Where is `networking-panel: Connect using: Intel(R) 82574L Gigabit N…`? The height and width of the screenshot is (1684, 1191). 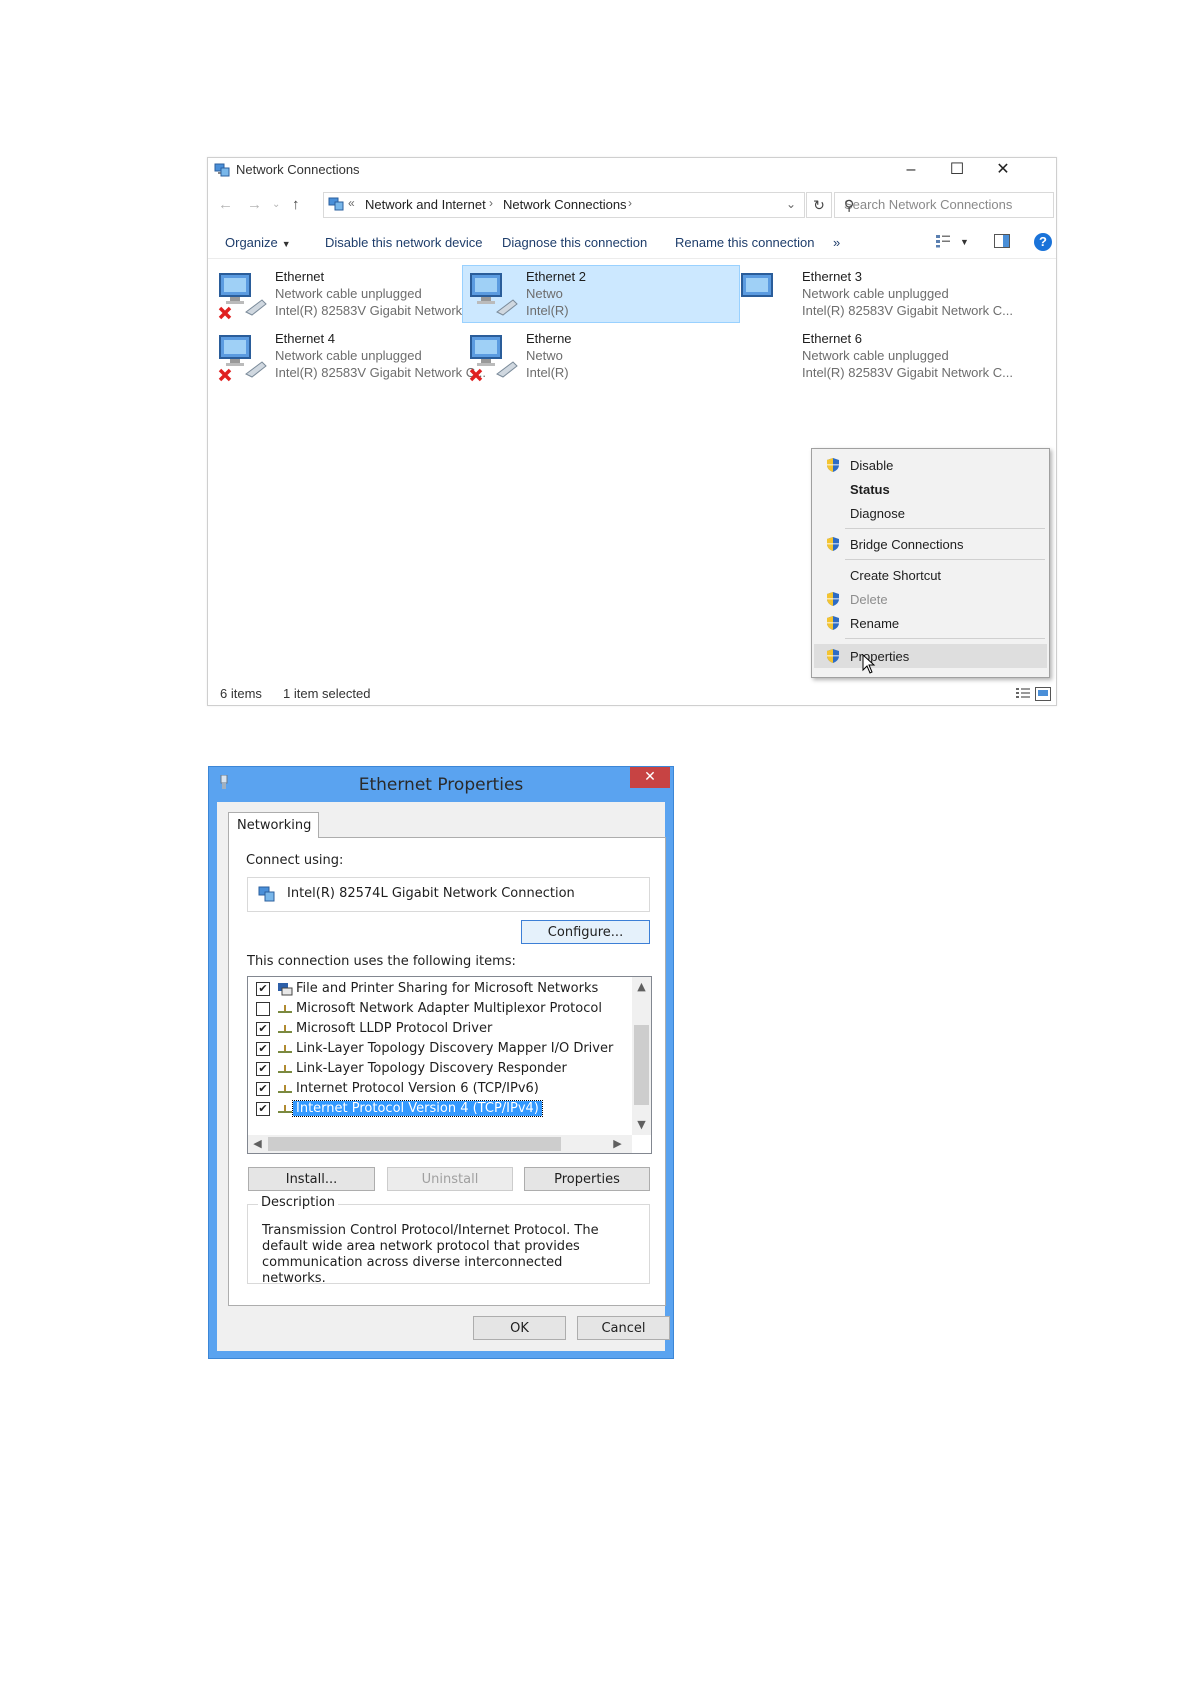
networking-panel: Connect using: Intel(R) 82574L Gigabit N… is located at coordinates (447, 1071).